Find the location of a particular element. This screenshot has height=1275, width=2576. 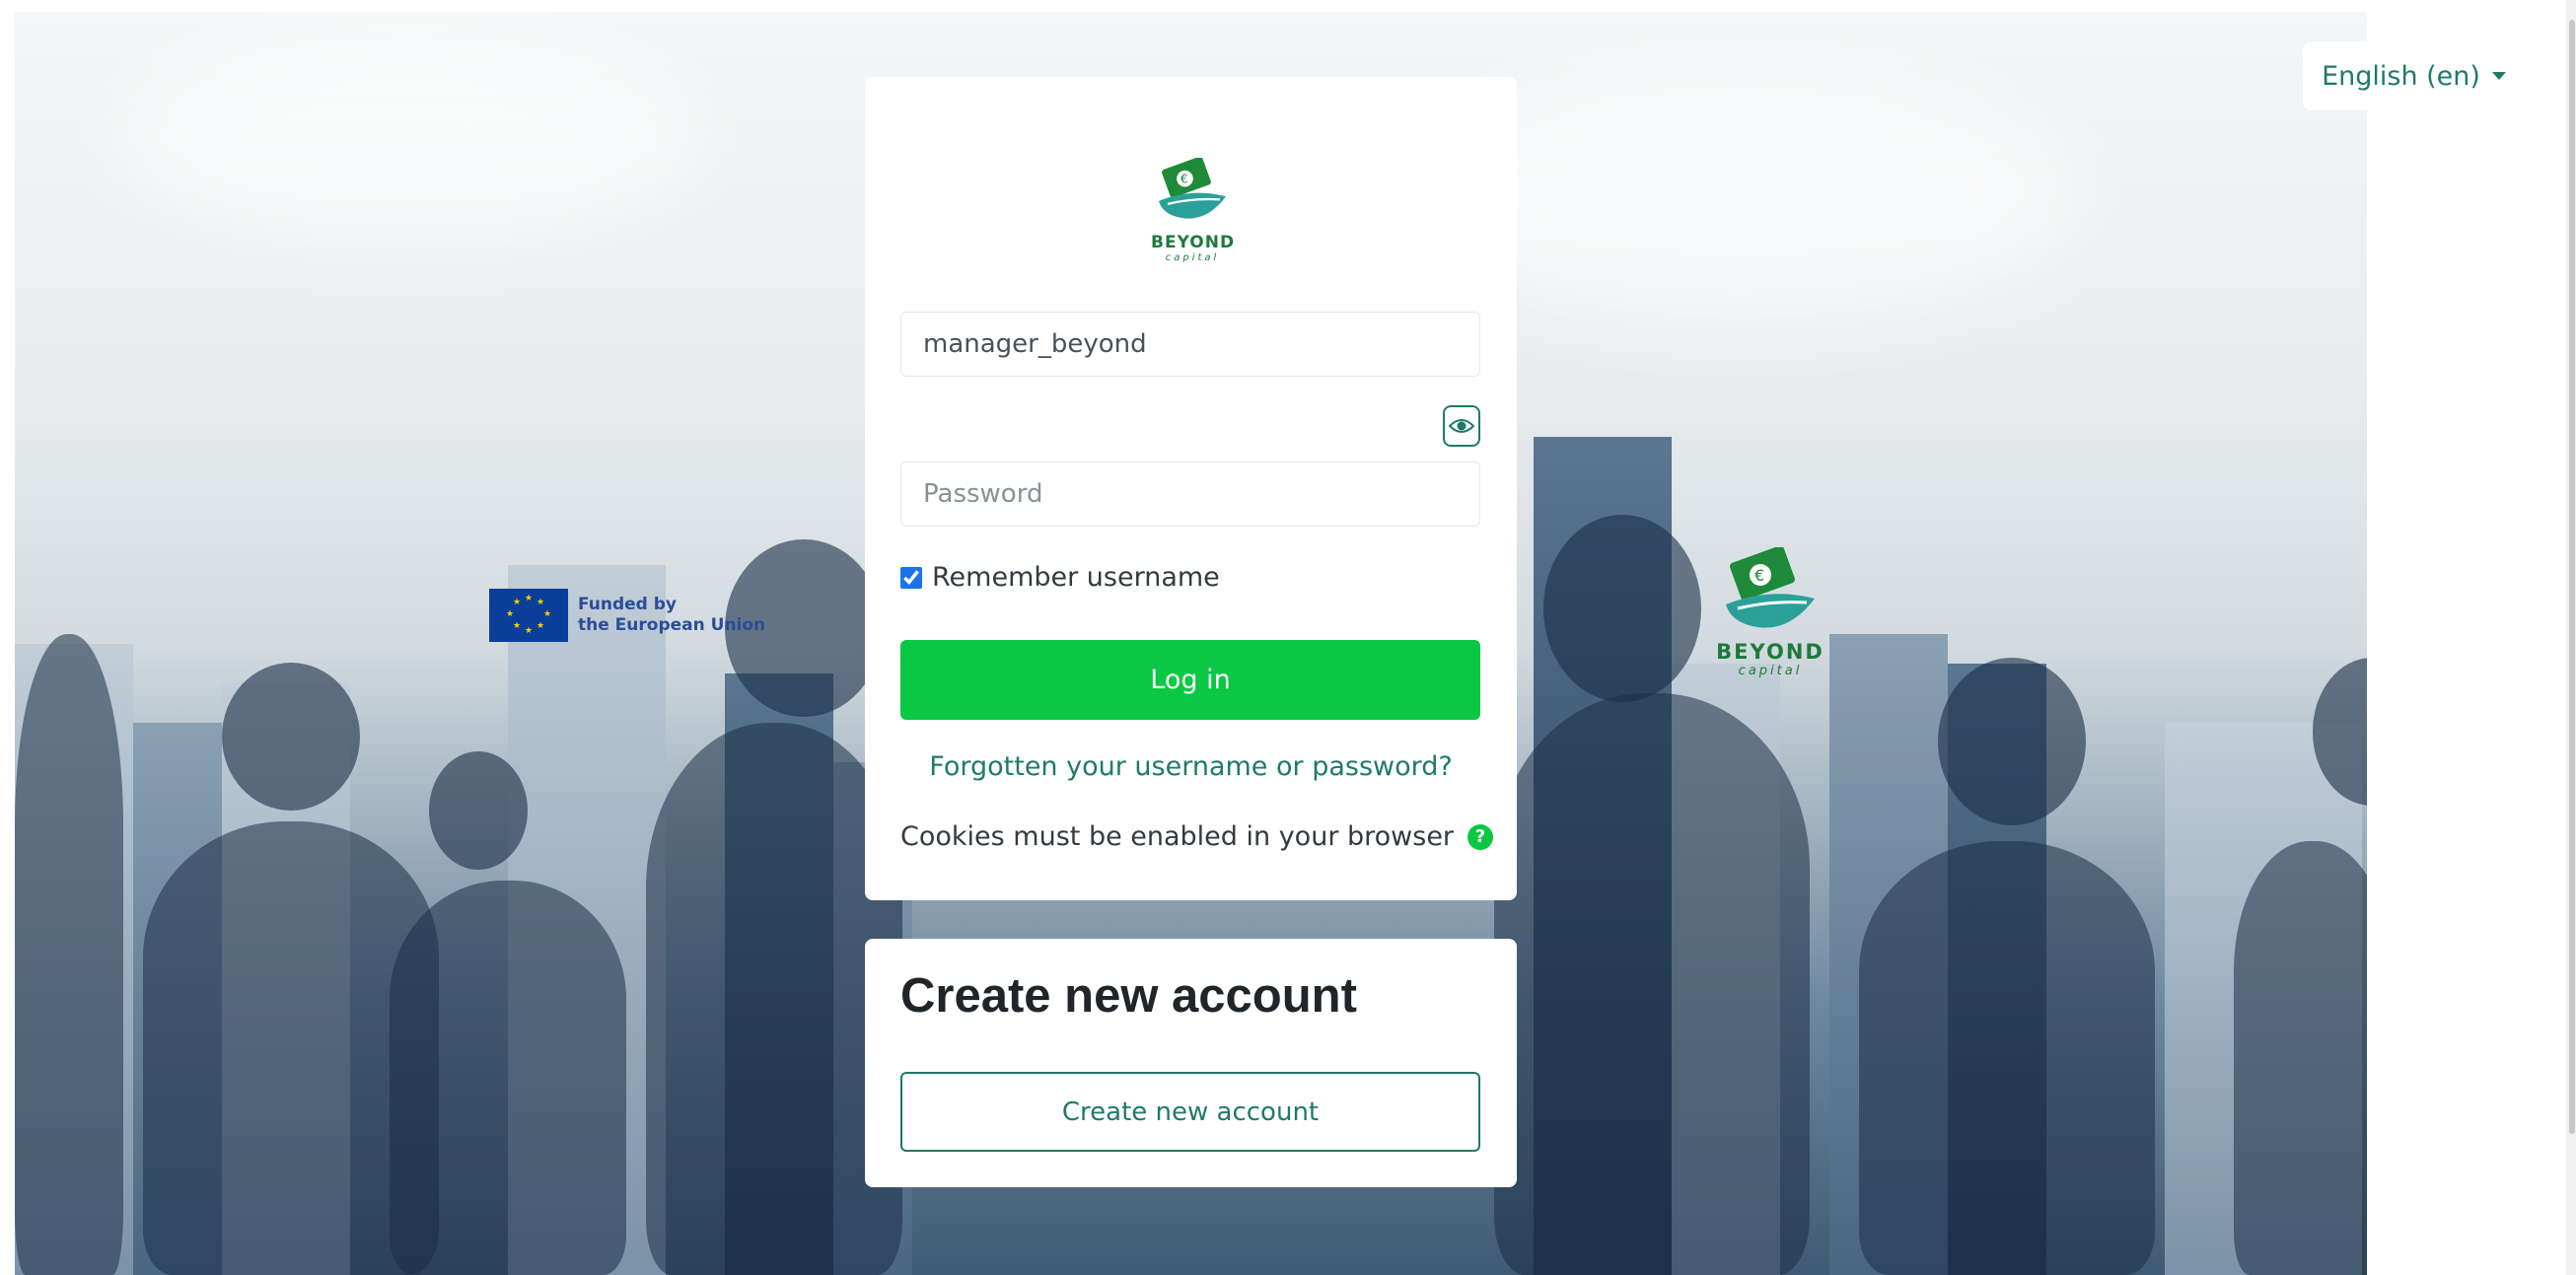

language-selector: English (en) is located at coordinates (2414, 75).